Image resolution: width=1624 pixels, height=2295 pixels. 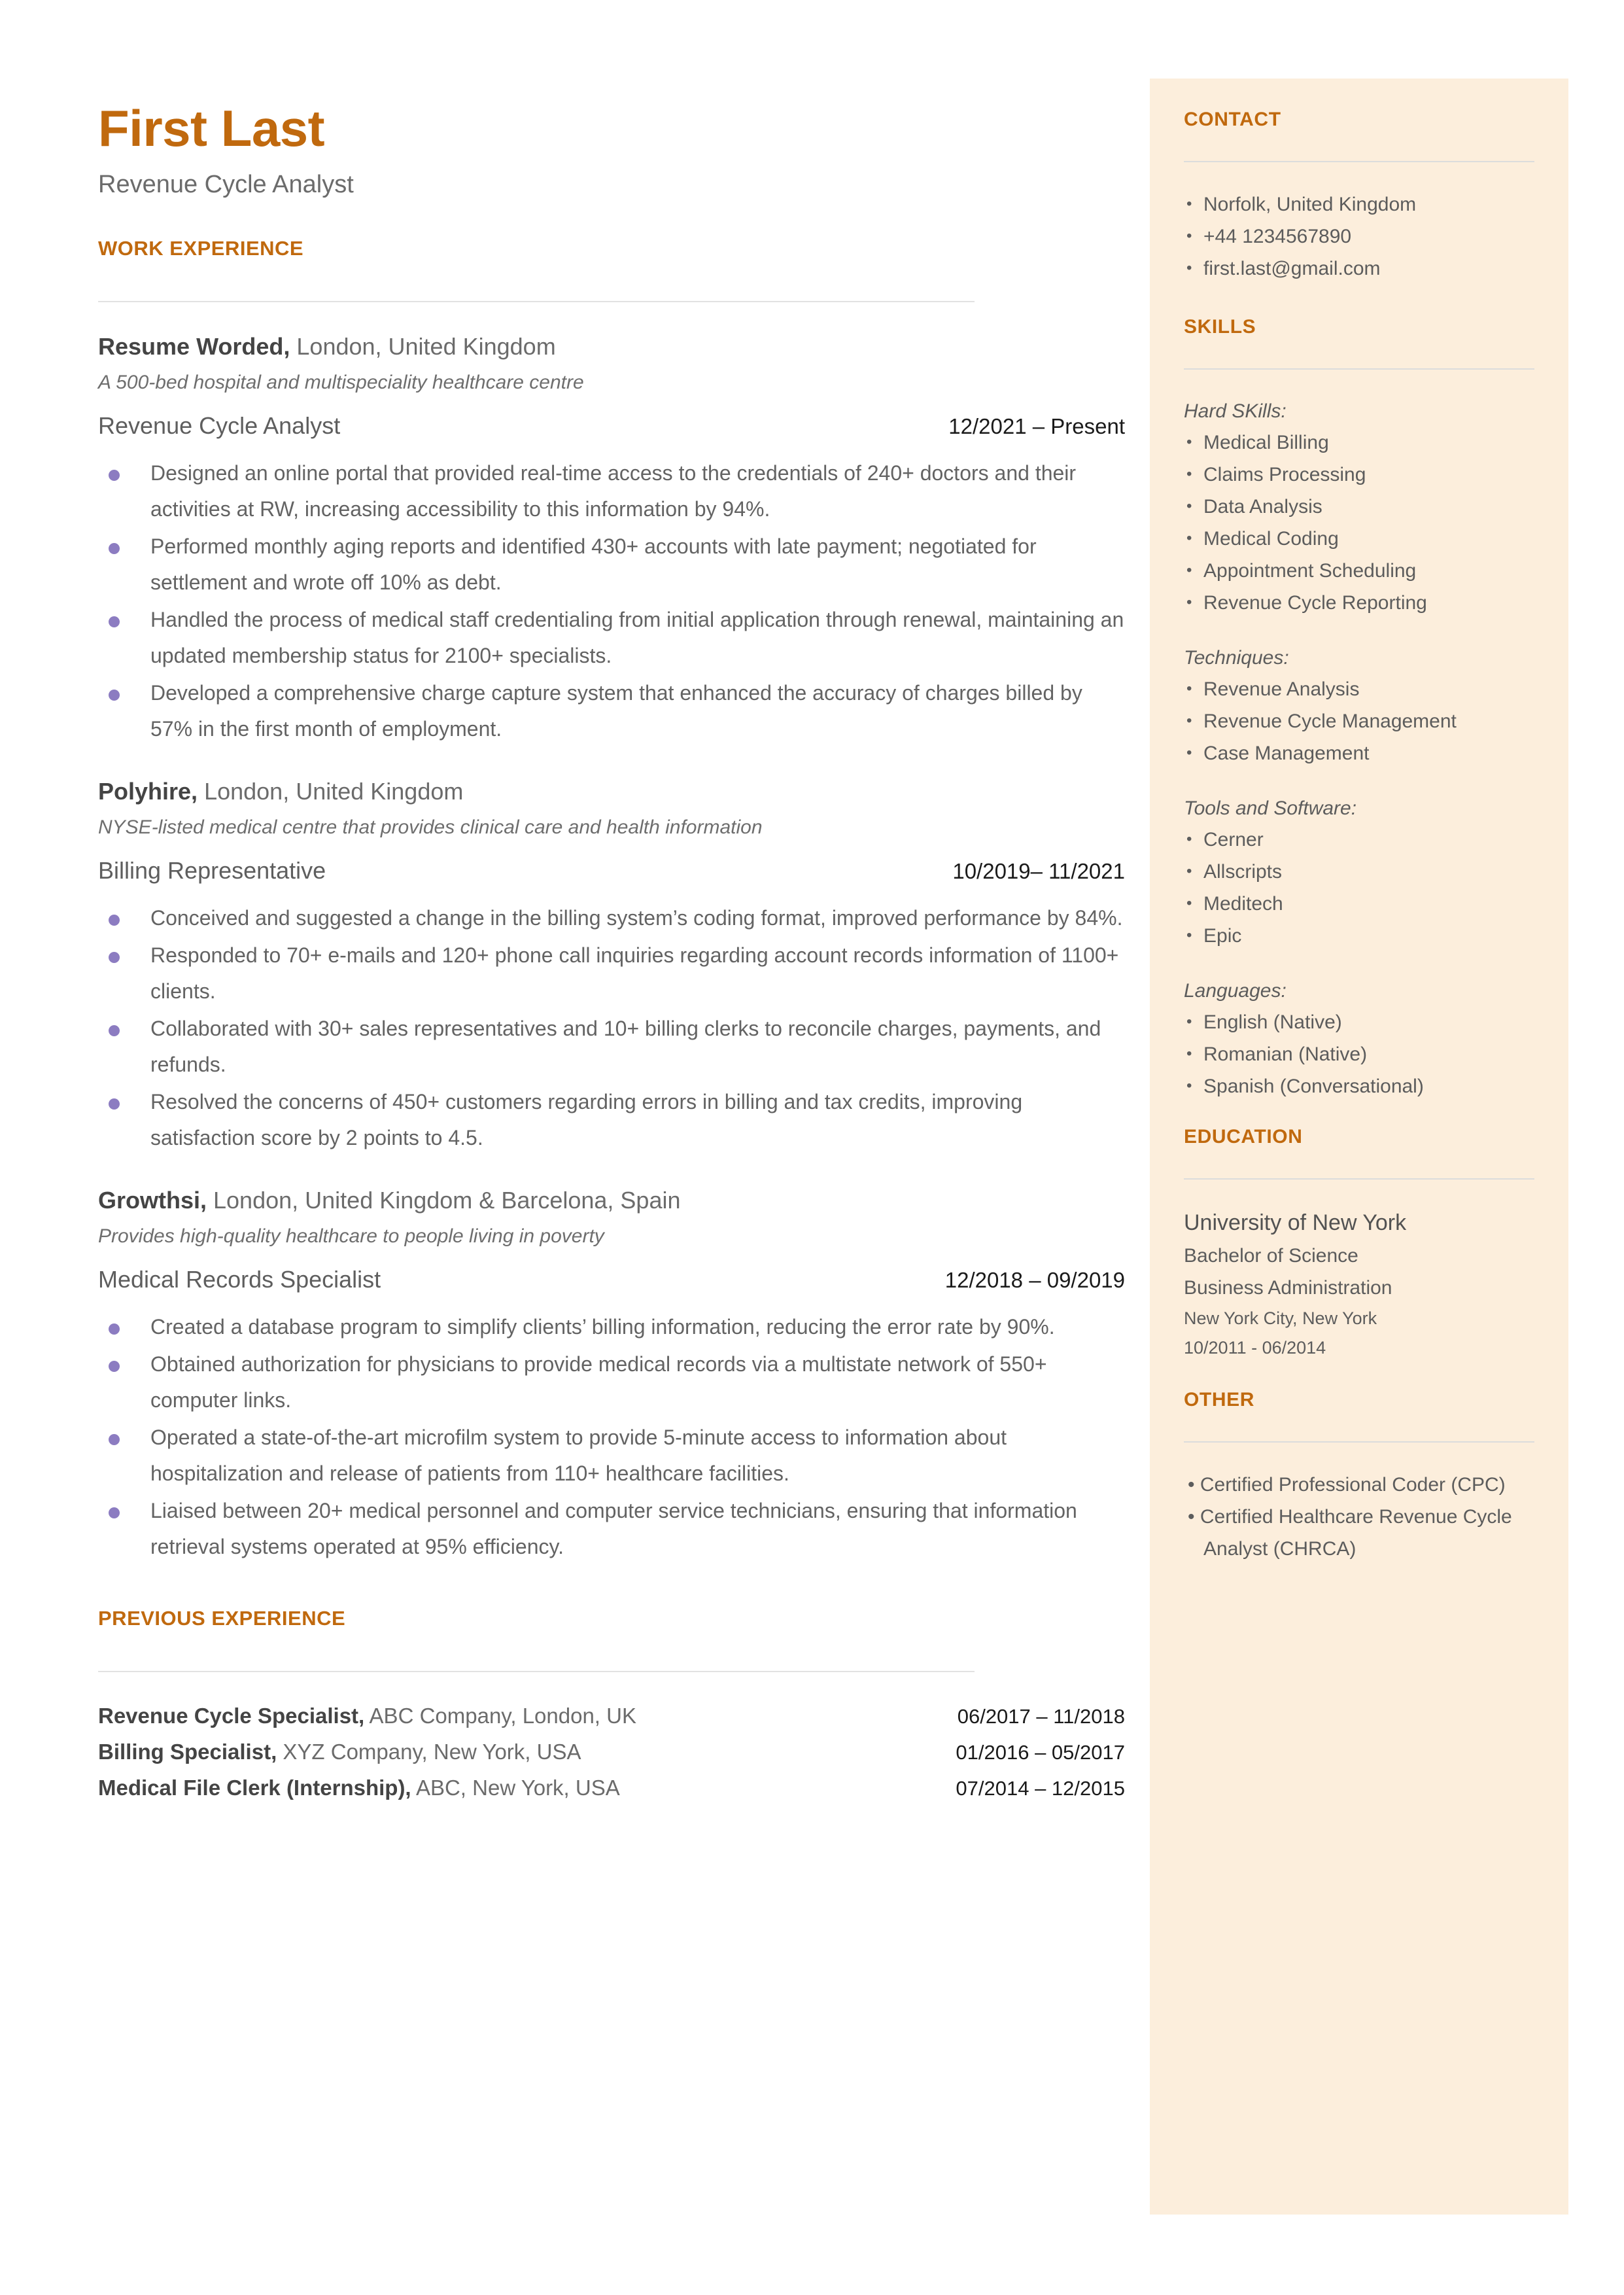 I want to click on skill-item: Romanian (Native), so click(x=1359, y=1054).